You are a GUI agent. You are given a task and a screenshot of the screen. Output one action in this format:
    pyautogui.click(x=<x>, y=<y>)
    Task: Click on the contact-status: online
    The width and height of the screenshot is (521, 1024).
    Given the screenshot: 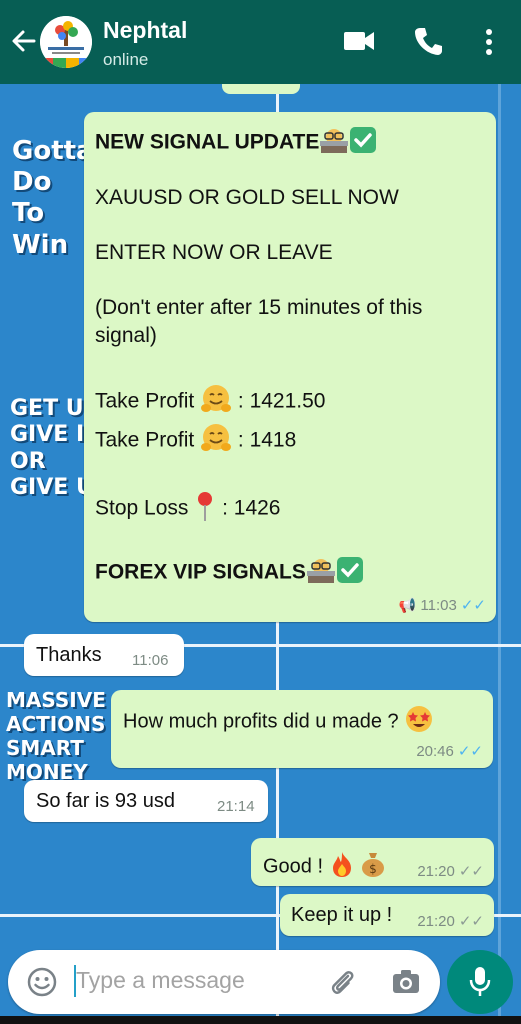 What is the action you would take?
    pyautogui.click(x=126, y=59)
    